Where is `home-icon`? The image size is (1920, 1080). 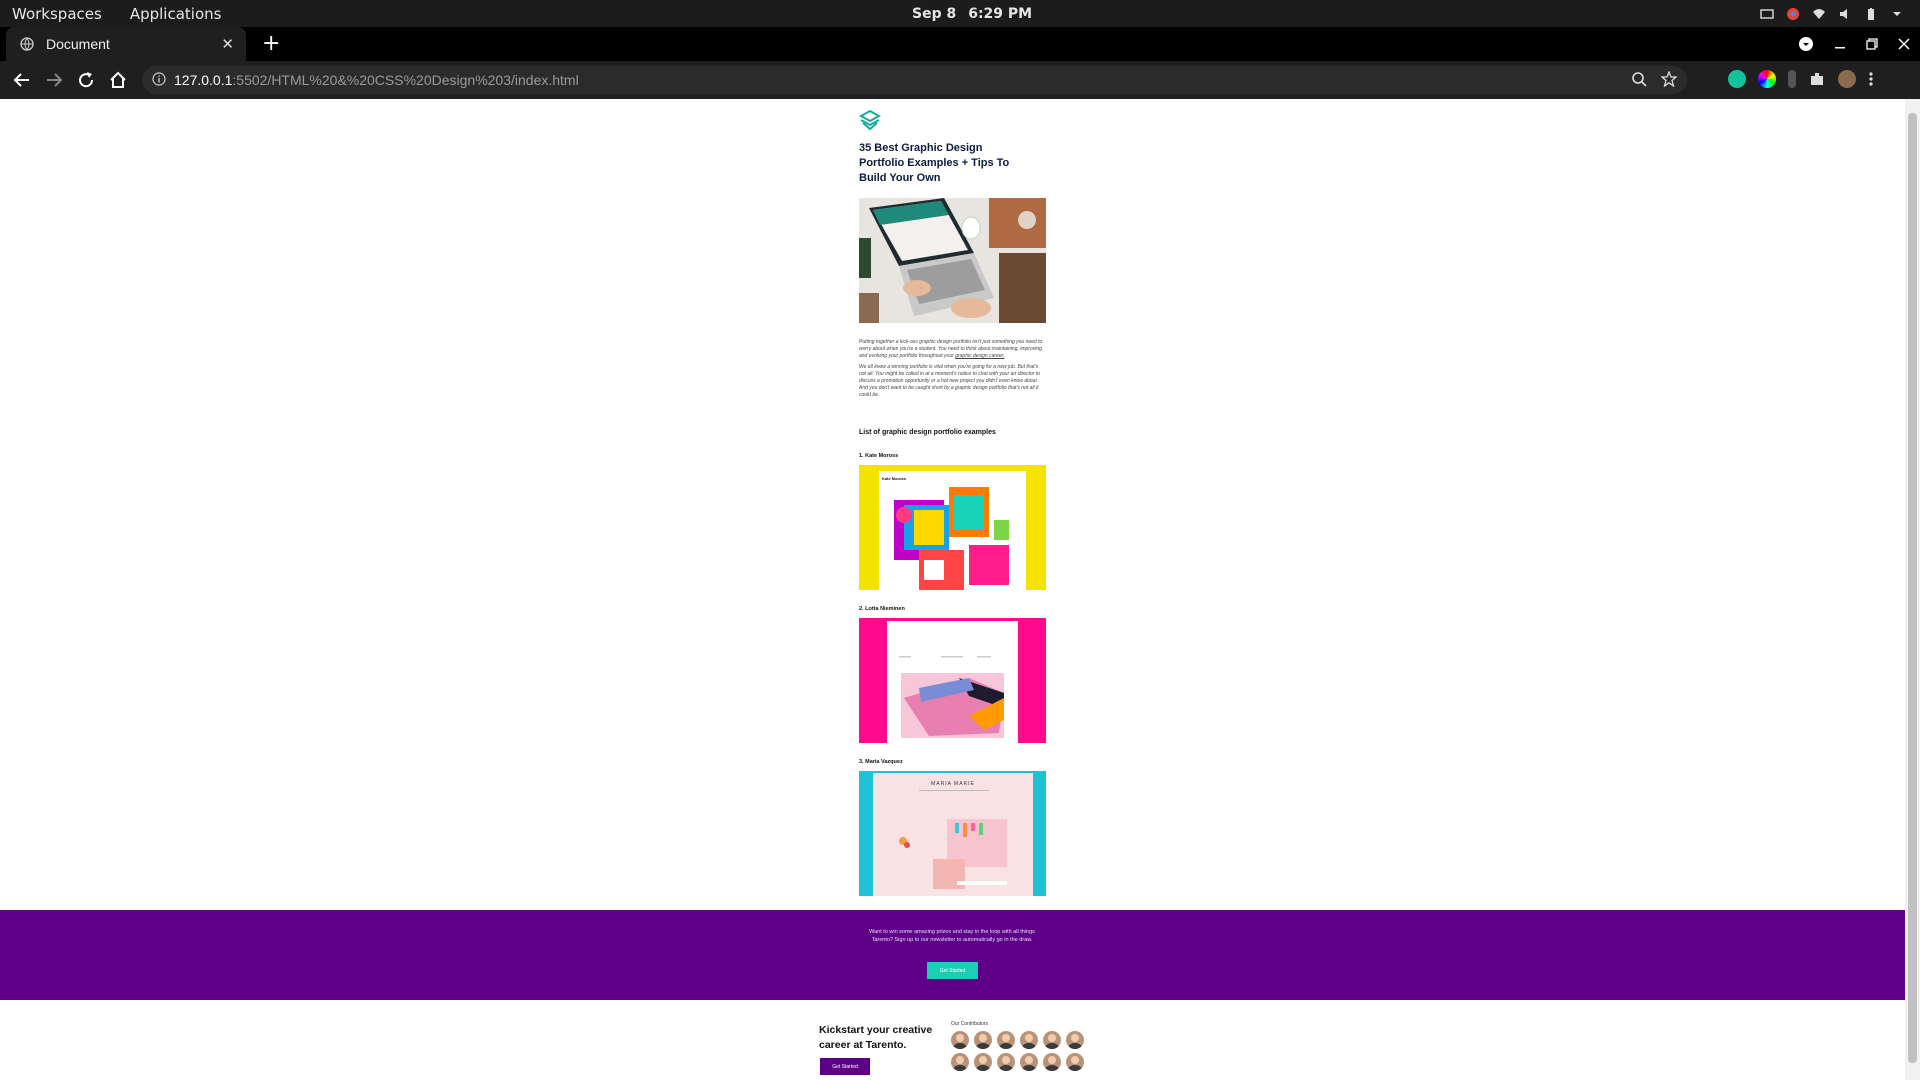
home-icon is located at coordinates (118, 80).